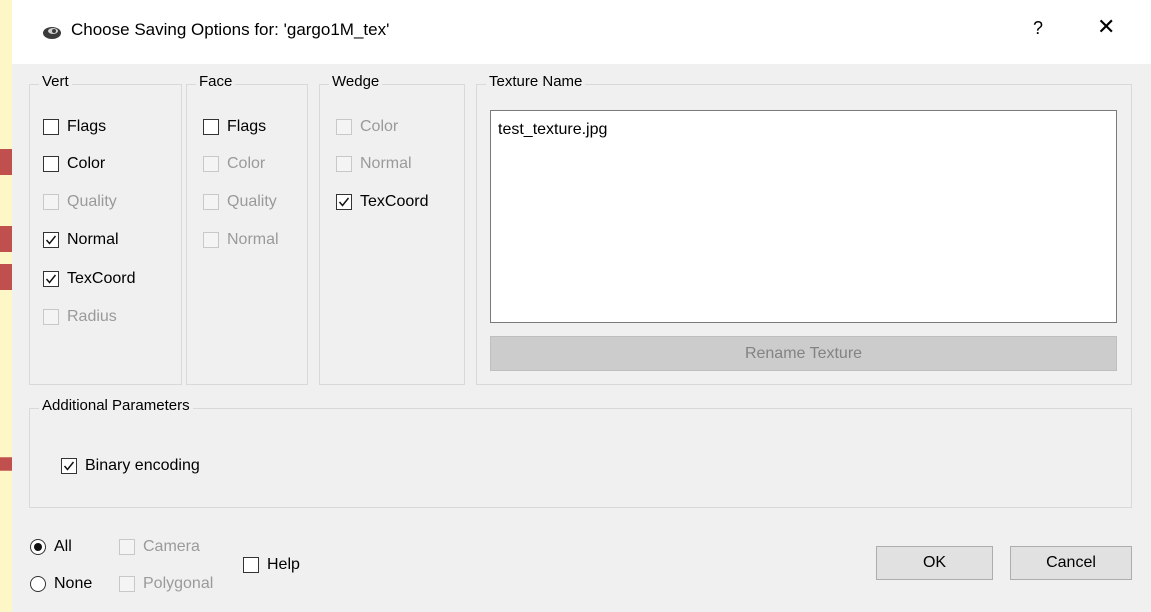 Image resolution: width=1151 pixels, height=612 pixels. Describe the element at coordinates (211, 202) in the screenshot. I see `face-quality-checkbox` at that location.